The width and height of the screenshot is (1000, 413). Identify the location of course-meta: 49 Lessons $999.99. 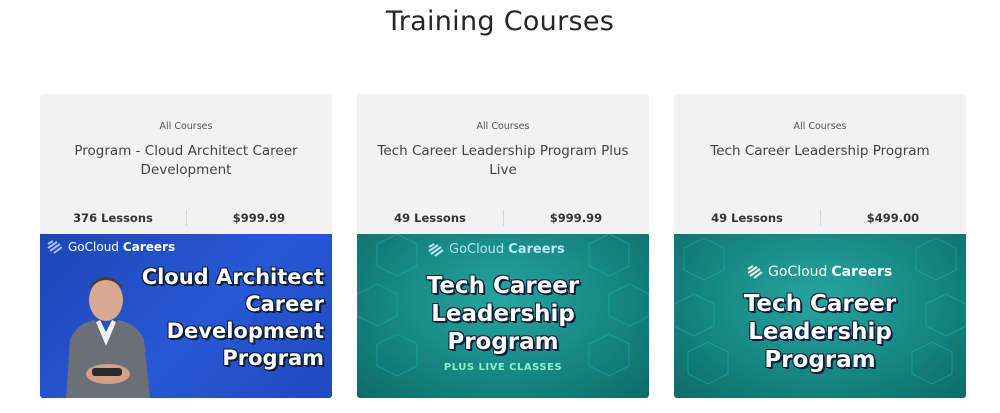
(503, 218).